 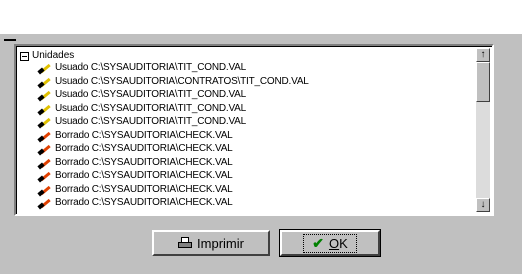 What do you see at coordinates (10, 40) in the screenshot?
I see `system-menu-icon` at bounding box center [10, 40].